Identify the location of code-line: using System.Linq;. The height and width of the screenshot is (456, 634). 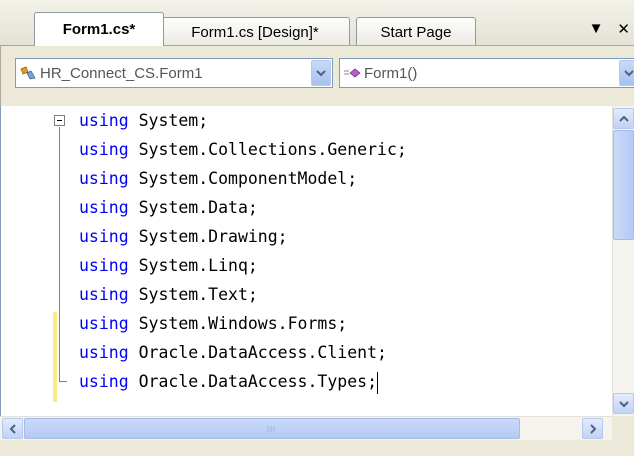
(243, 265).